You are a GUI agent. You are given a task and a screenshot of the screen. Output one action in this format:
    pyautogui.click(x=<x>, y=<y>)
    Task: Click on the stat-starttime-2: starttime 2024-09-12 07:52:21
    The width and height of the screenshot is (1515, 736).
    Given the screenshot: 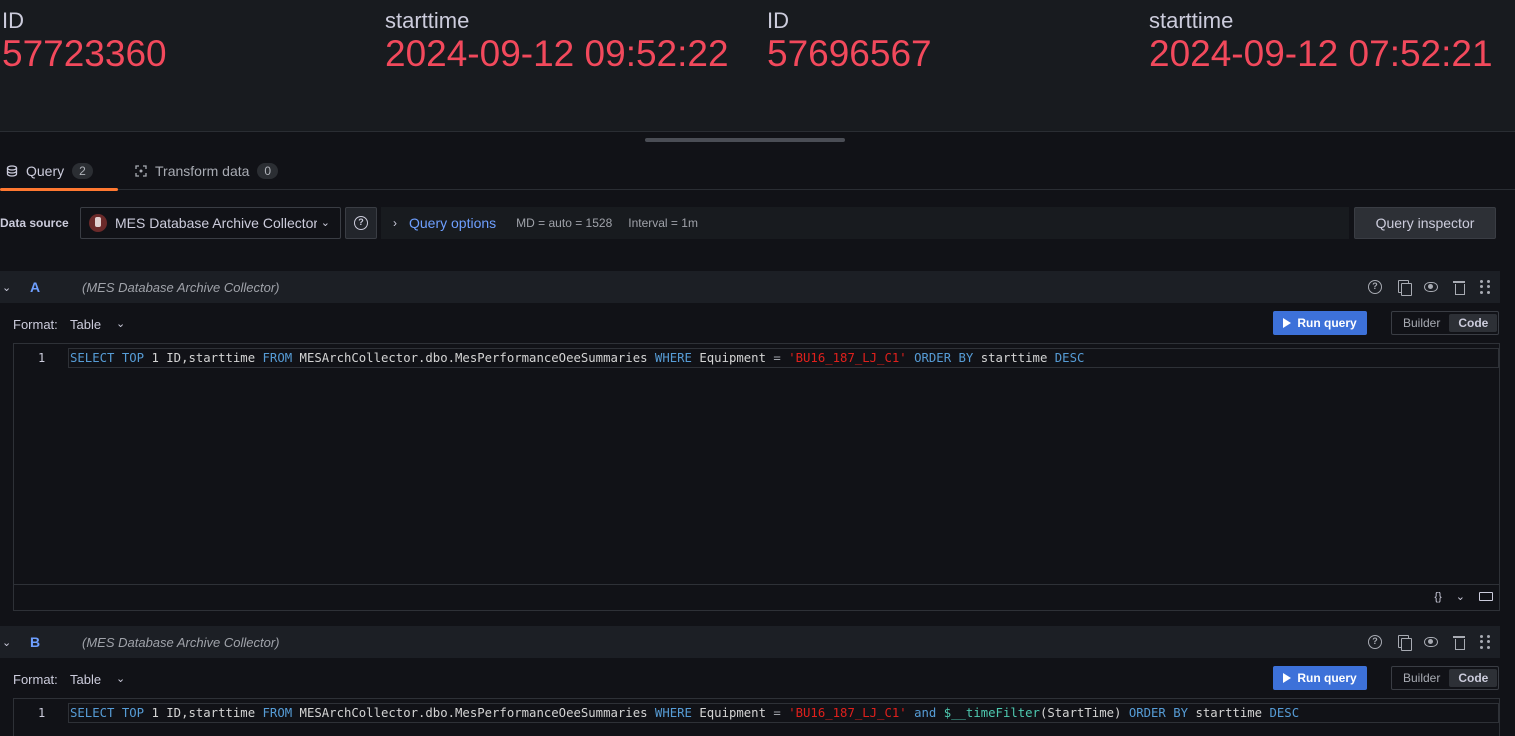 What is the action you would take?
    pyautogui.click(x=1321, y=41)
    